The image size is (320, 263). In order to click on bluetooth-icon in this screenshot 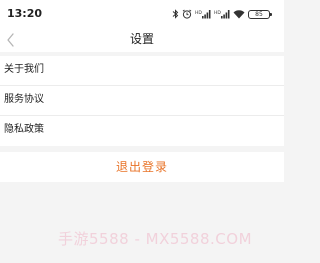, I will do `click(175, 14)`.